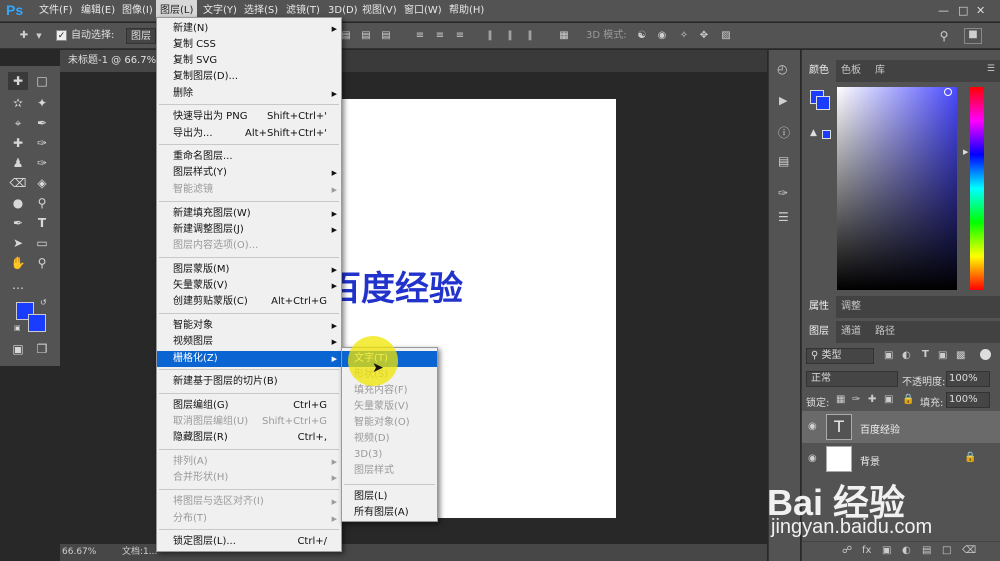  I want to click on rasterize-menu-item: 图层(L), so click(389, 497).